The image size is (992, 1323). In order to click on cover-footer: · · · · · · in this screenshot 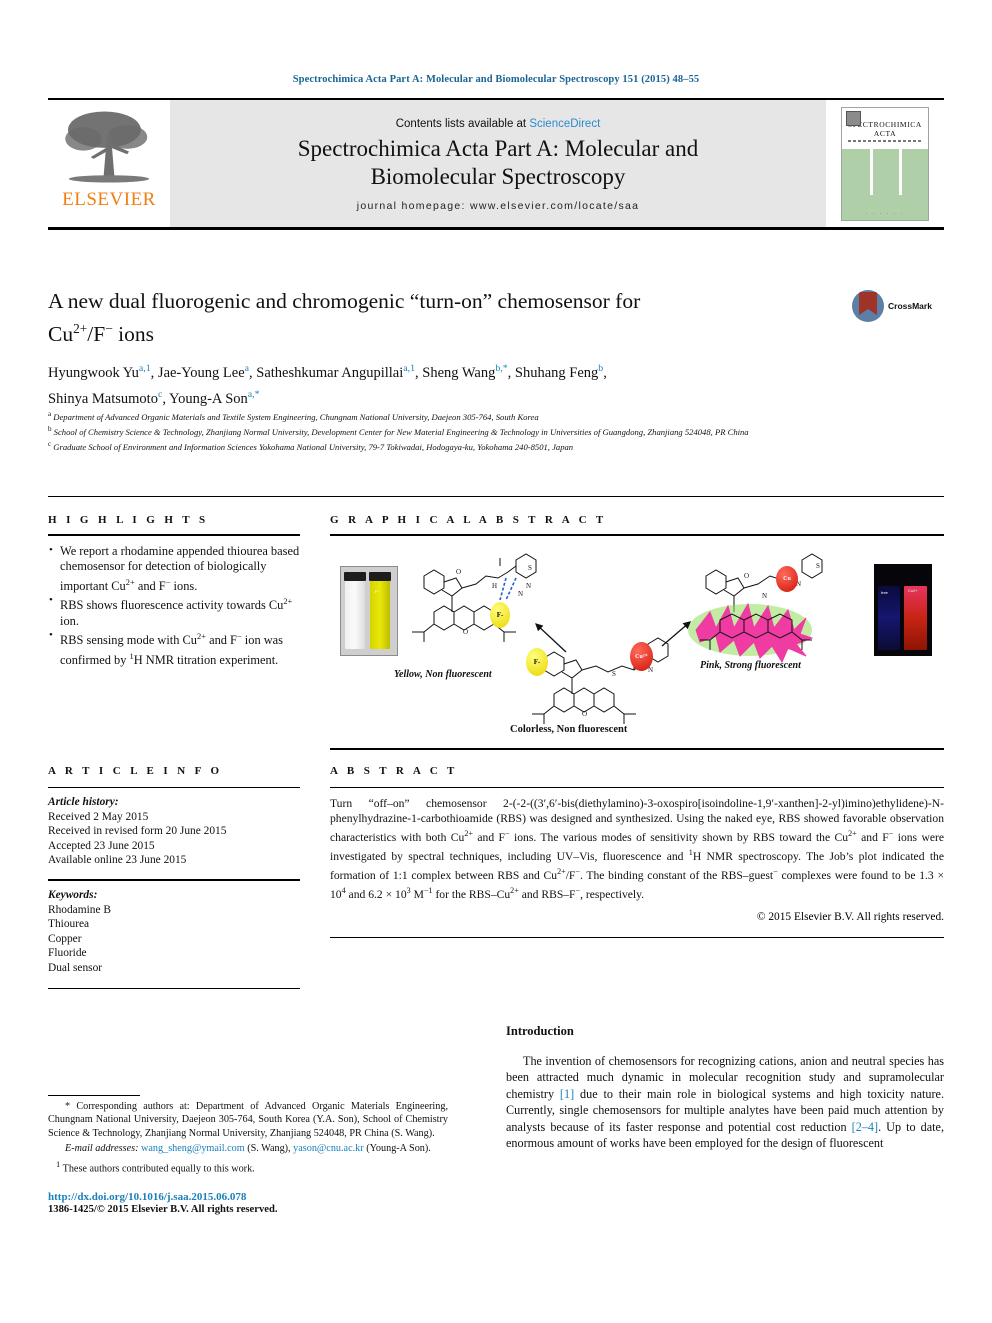, I will do `click(885, 215)`.